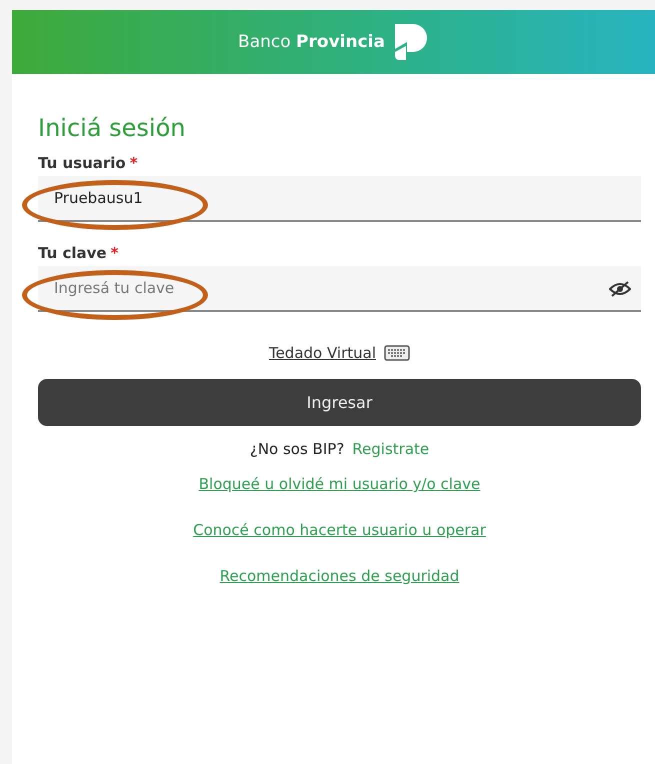  What do you see at coordinates (339, 402) in the screenshot?
I see `login-button: Ingresar` at bounding box center [339, 402].